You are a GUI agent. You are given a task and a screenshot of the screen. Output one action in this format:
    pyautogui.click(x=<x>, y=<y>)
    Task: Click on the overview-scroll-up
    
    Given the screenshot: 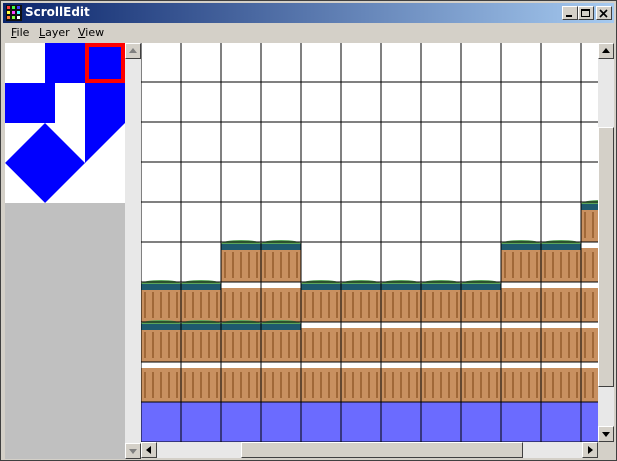 What is the action you would take?
    pyautogui.click(x=133, y=51)
    